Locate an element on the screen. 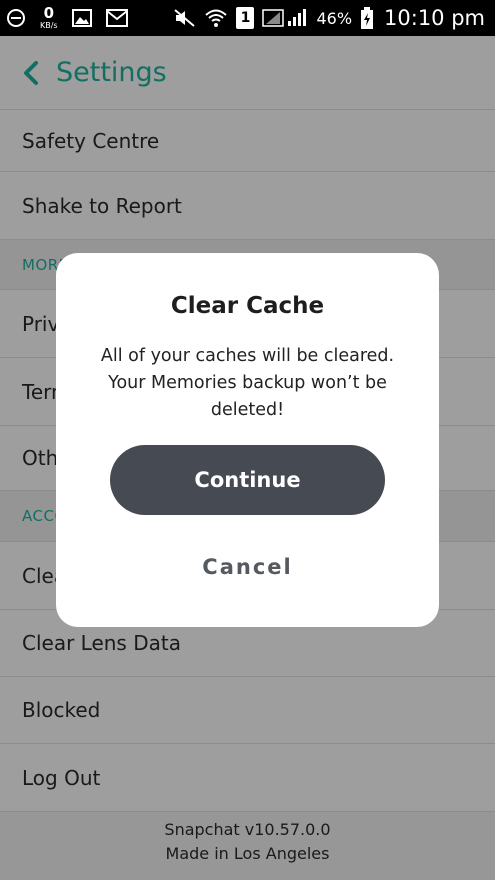 The width and height of the screenshot is (495, 880). do-not-disturb-icon is located at coordinates (16, 18).